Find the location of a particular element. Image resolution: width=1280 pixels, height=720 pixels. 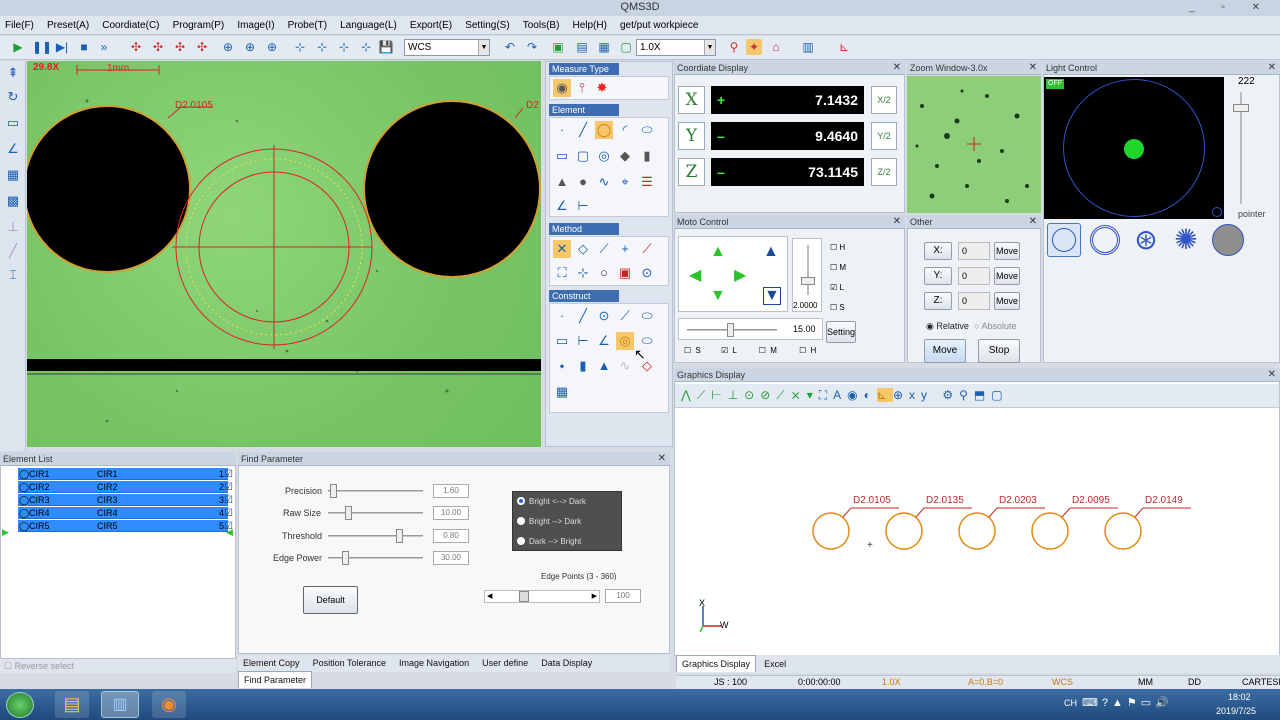

menu-image: Image(I) is located at coordinates (255, 25).